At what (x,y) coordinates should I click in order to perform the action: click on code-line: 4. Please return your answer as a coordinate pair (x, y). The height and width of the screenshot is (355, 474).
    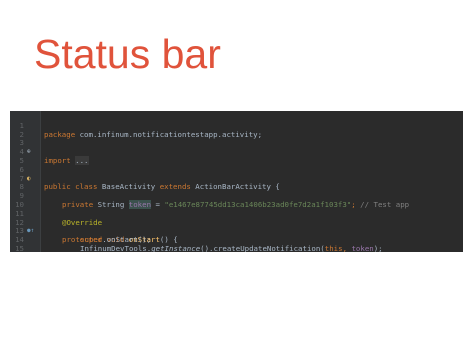
    Looking at the image, I should click on (236, 147).